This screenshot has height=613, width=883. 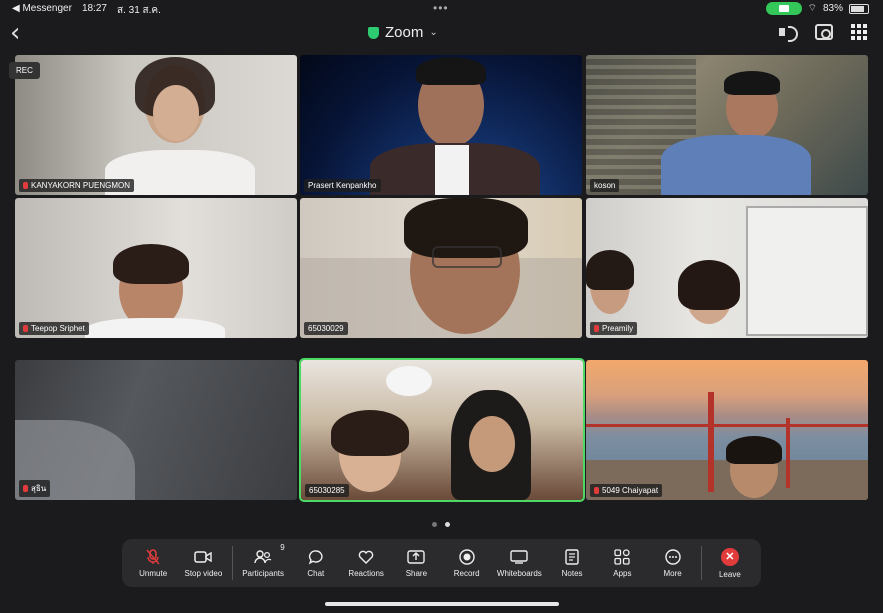 I want to click on speaker-icon, so click(x=788, y=33).